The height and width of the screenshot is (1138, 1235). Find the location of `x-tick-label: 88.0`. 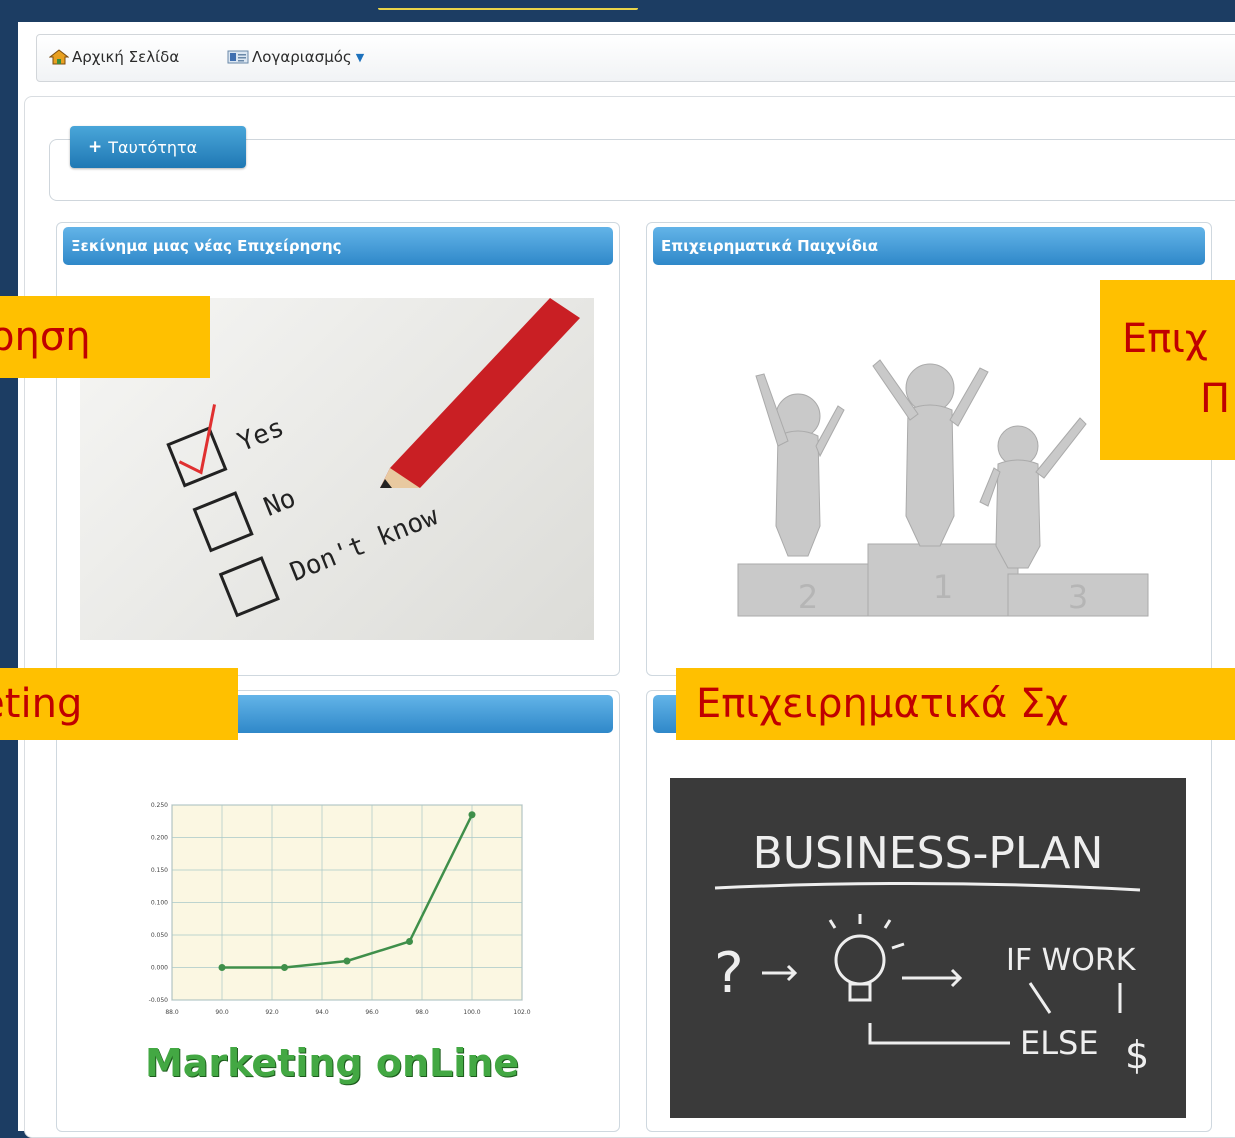

x-tick-label: 88.0 is located at coordinates (172, 1012).